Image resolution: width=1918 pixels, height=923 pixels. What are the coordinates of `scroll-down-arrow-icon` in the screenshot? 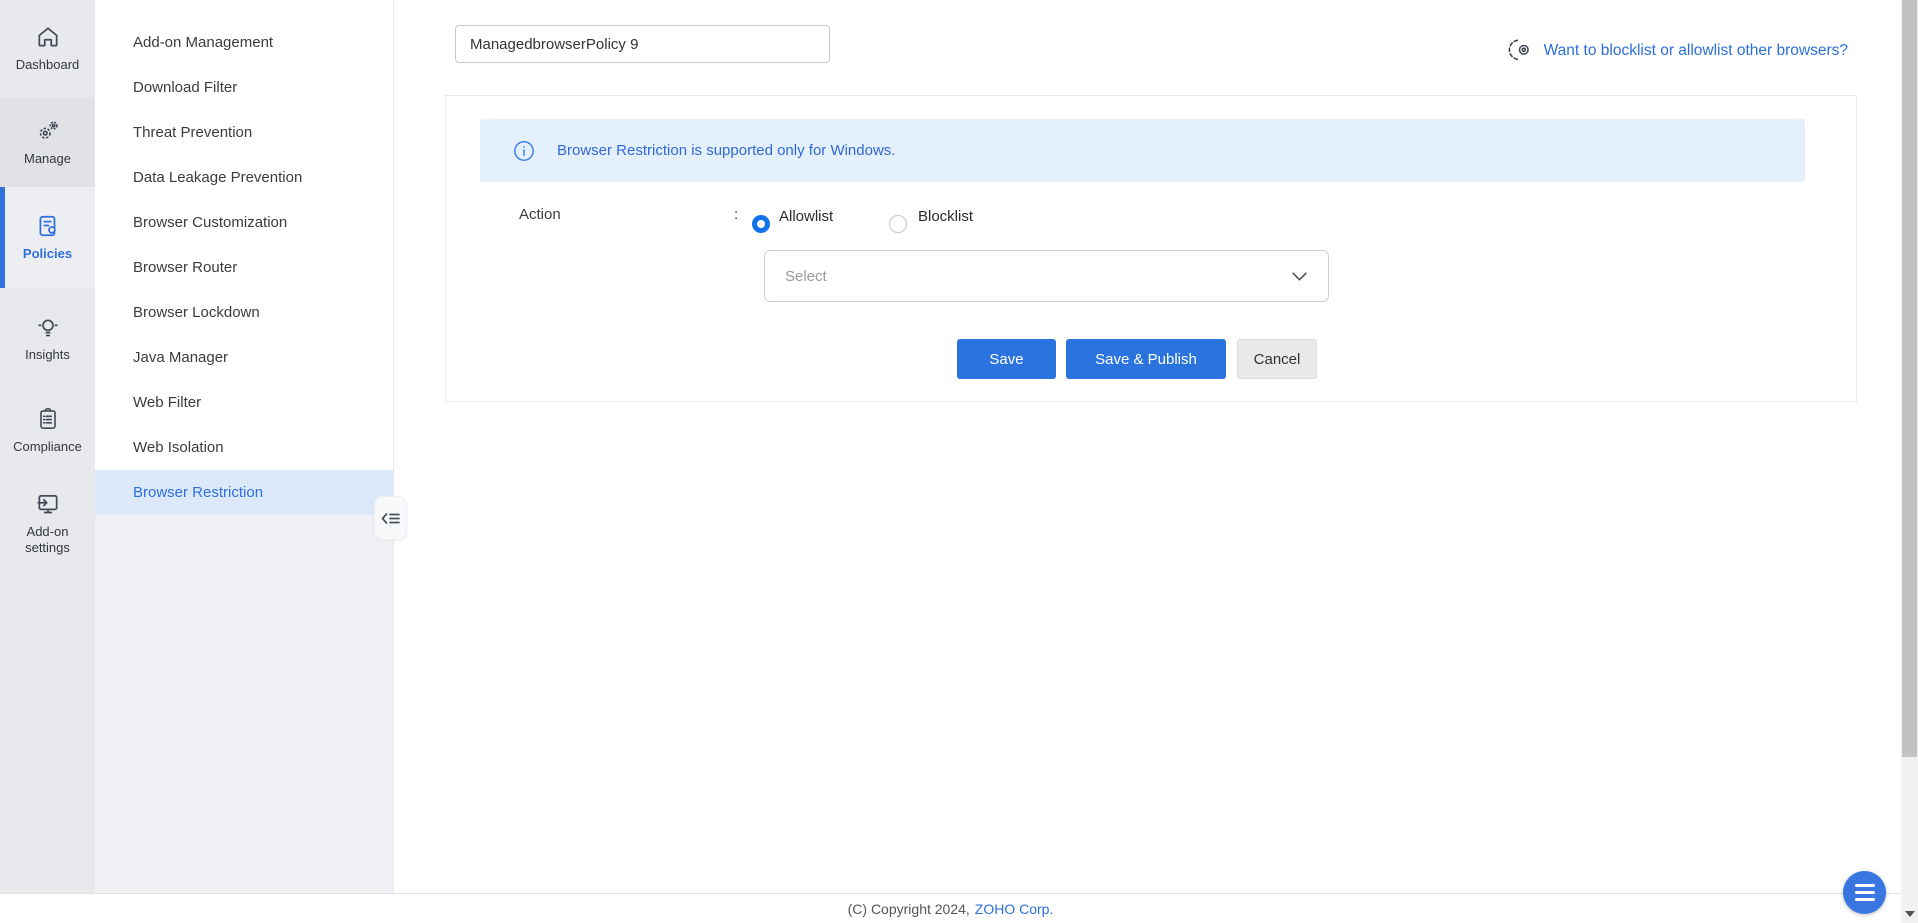 It's located at (1909, 913).